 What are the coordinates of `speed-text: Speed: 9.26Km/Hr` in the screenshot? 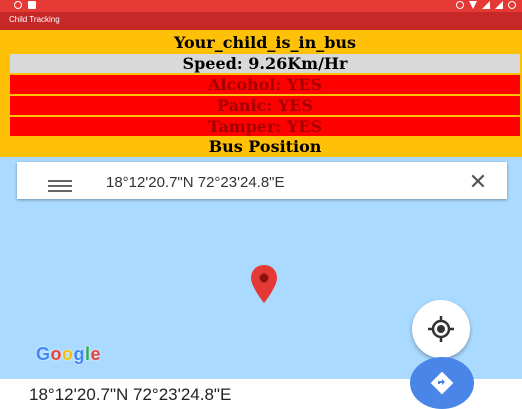 It's located at (265, 63).